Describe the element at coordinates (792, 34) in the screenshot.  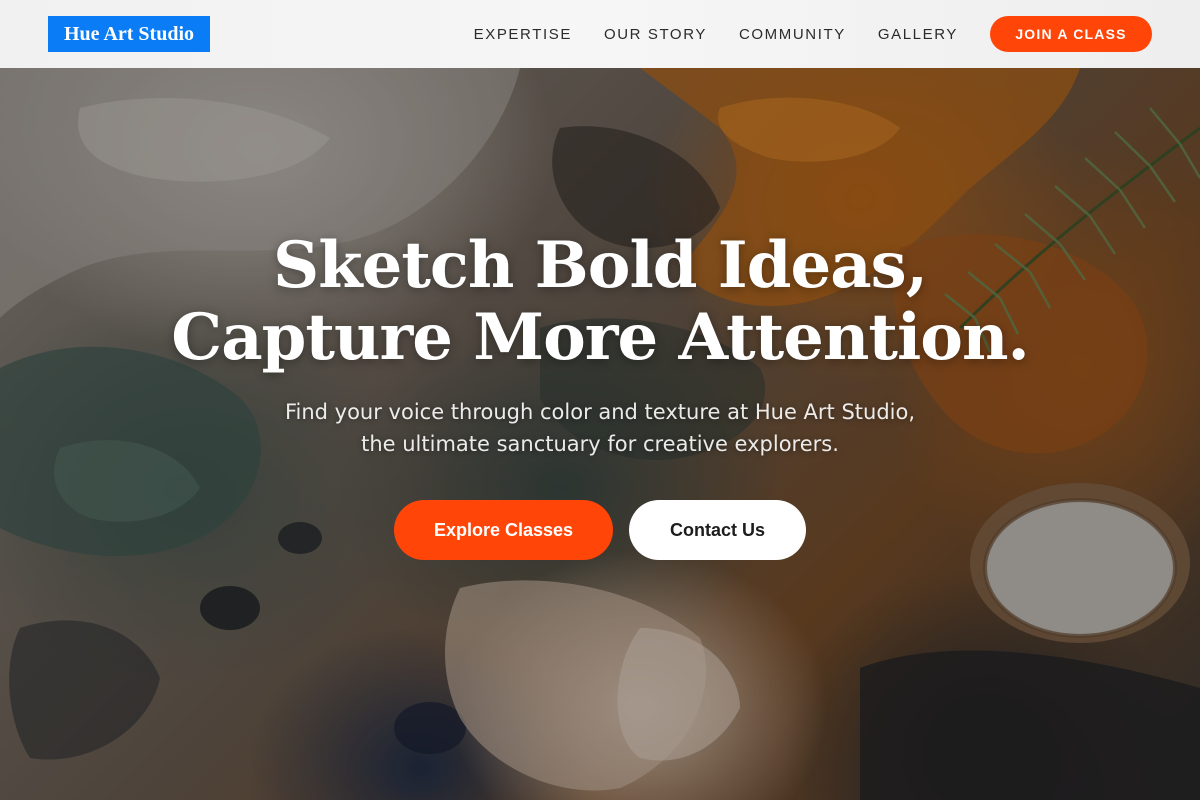
I see `nav-link-community: COMMUNITY` at that location.